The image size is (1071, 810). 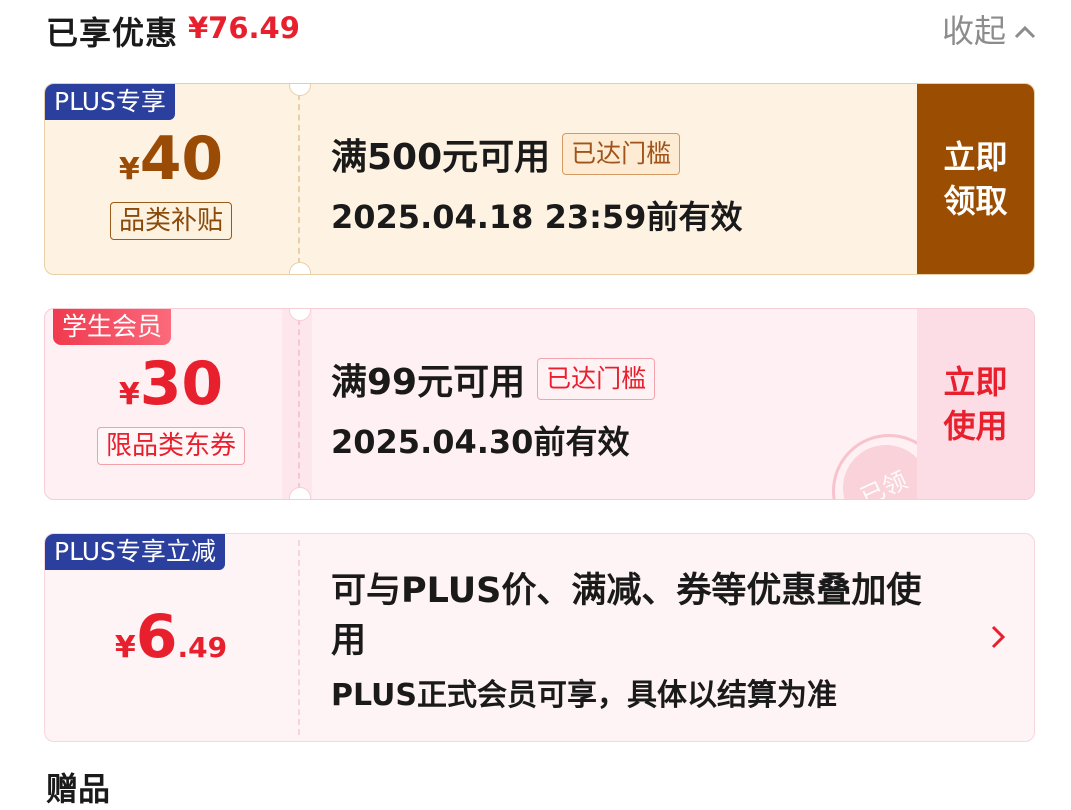 I want to click on coupon-amount: ¥40, so click(x=171, y=159).